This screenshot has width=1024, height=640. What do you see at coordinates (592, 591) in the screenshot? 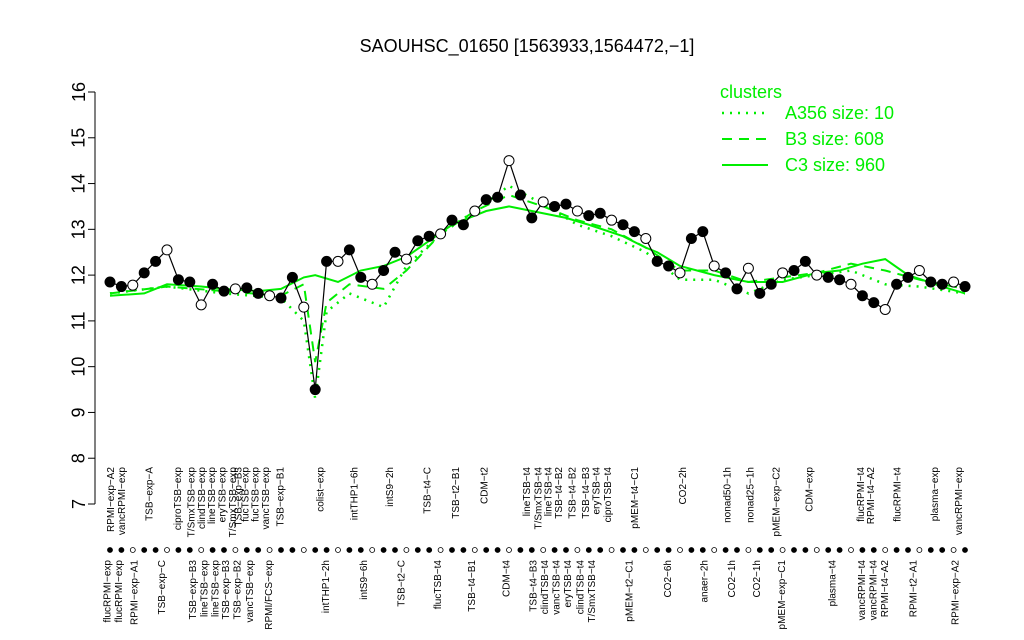
I see `x-label-bottom: T/SmxTSB−t4` at bounding box center [592, 591].